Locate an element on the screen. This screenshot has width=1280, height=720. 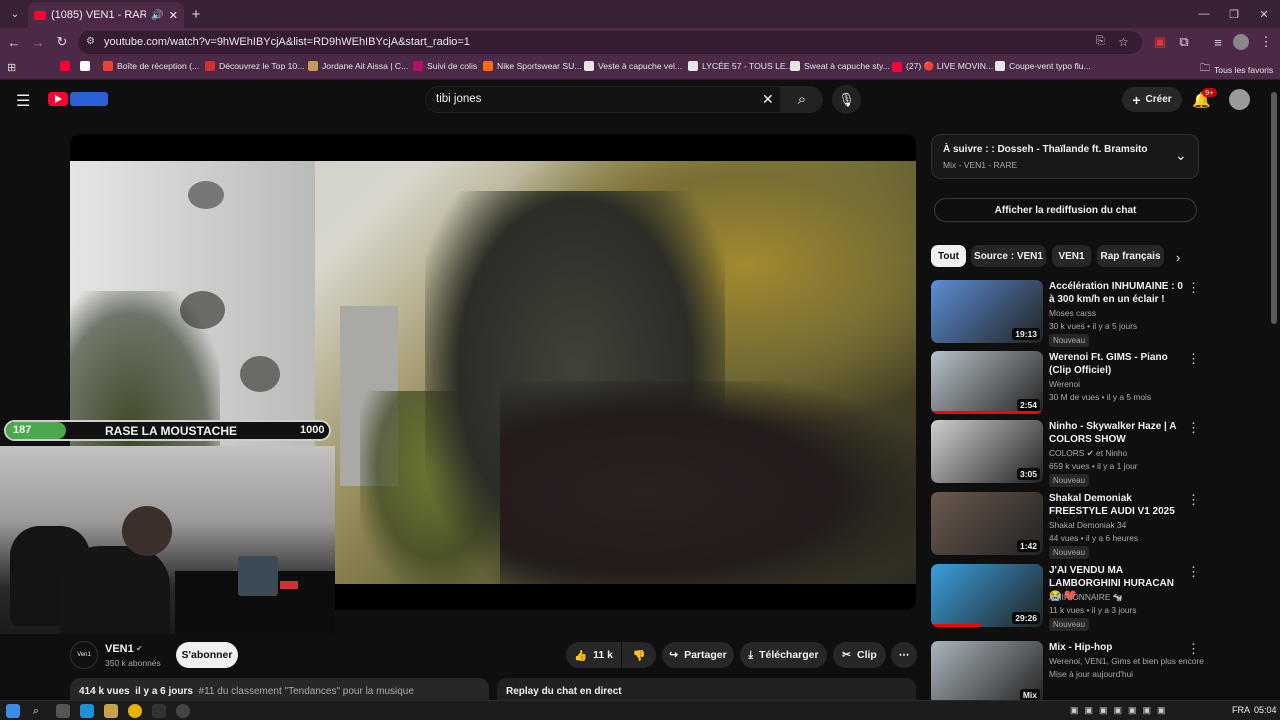
video-channel: COLORS ✔ et Ninho is located at coordinates (1088, 453).